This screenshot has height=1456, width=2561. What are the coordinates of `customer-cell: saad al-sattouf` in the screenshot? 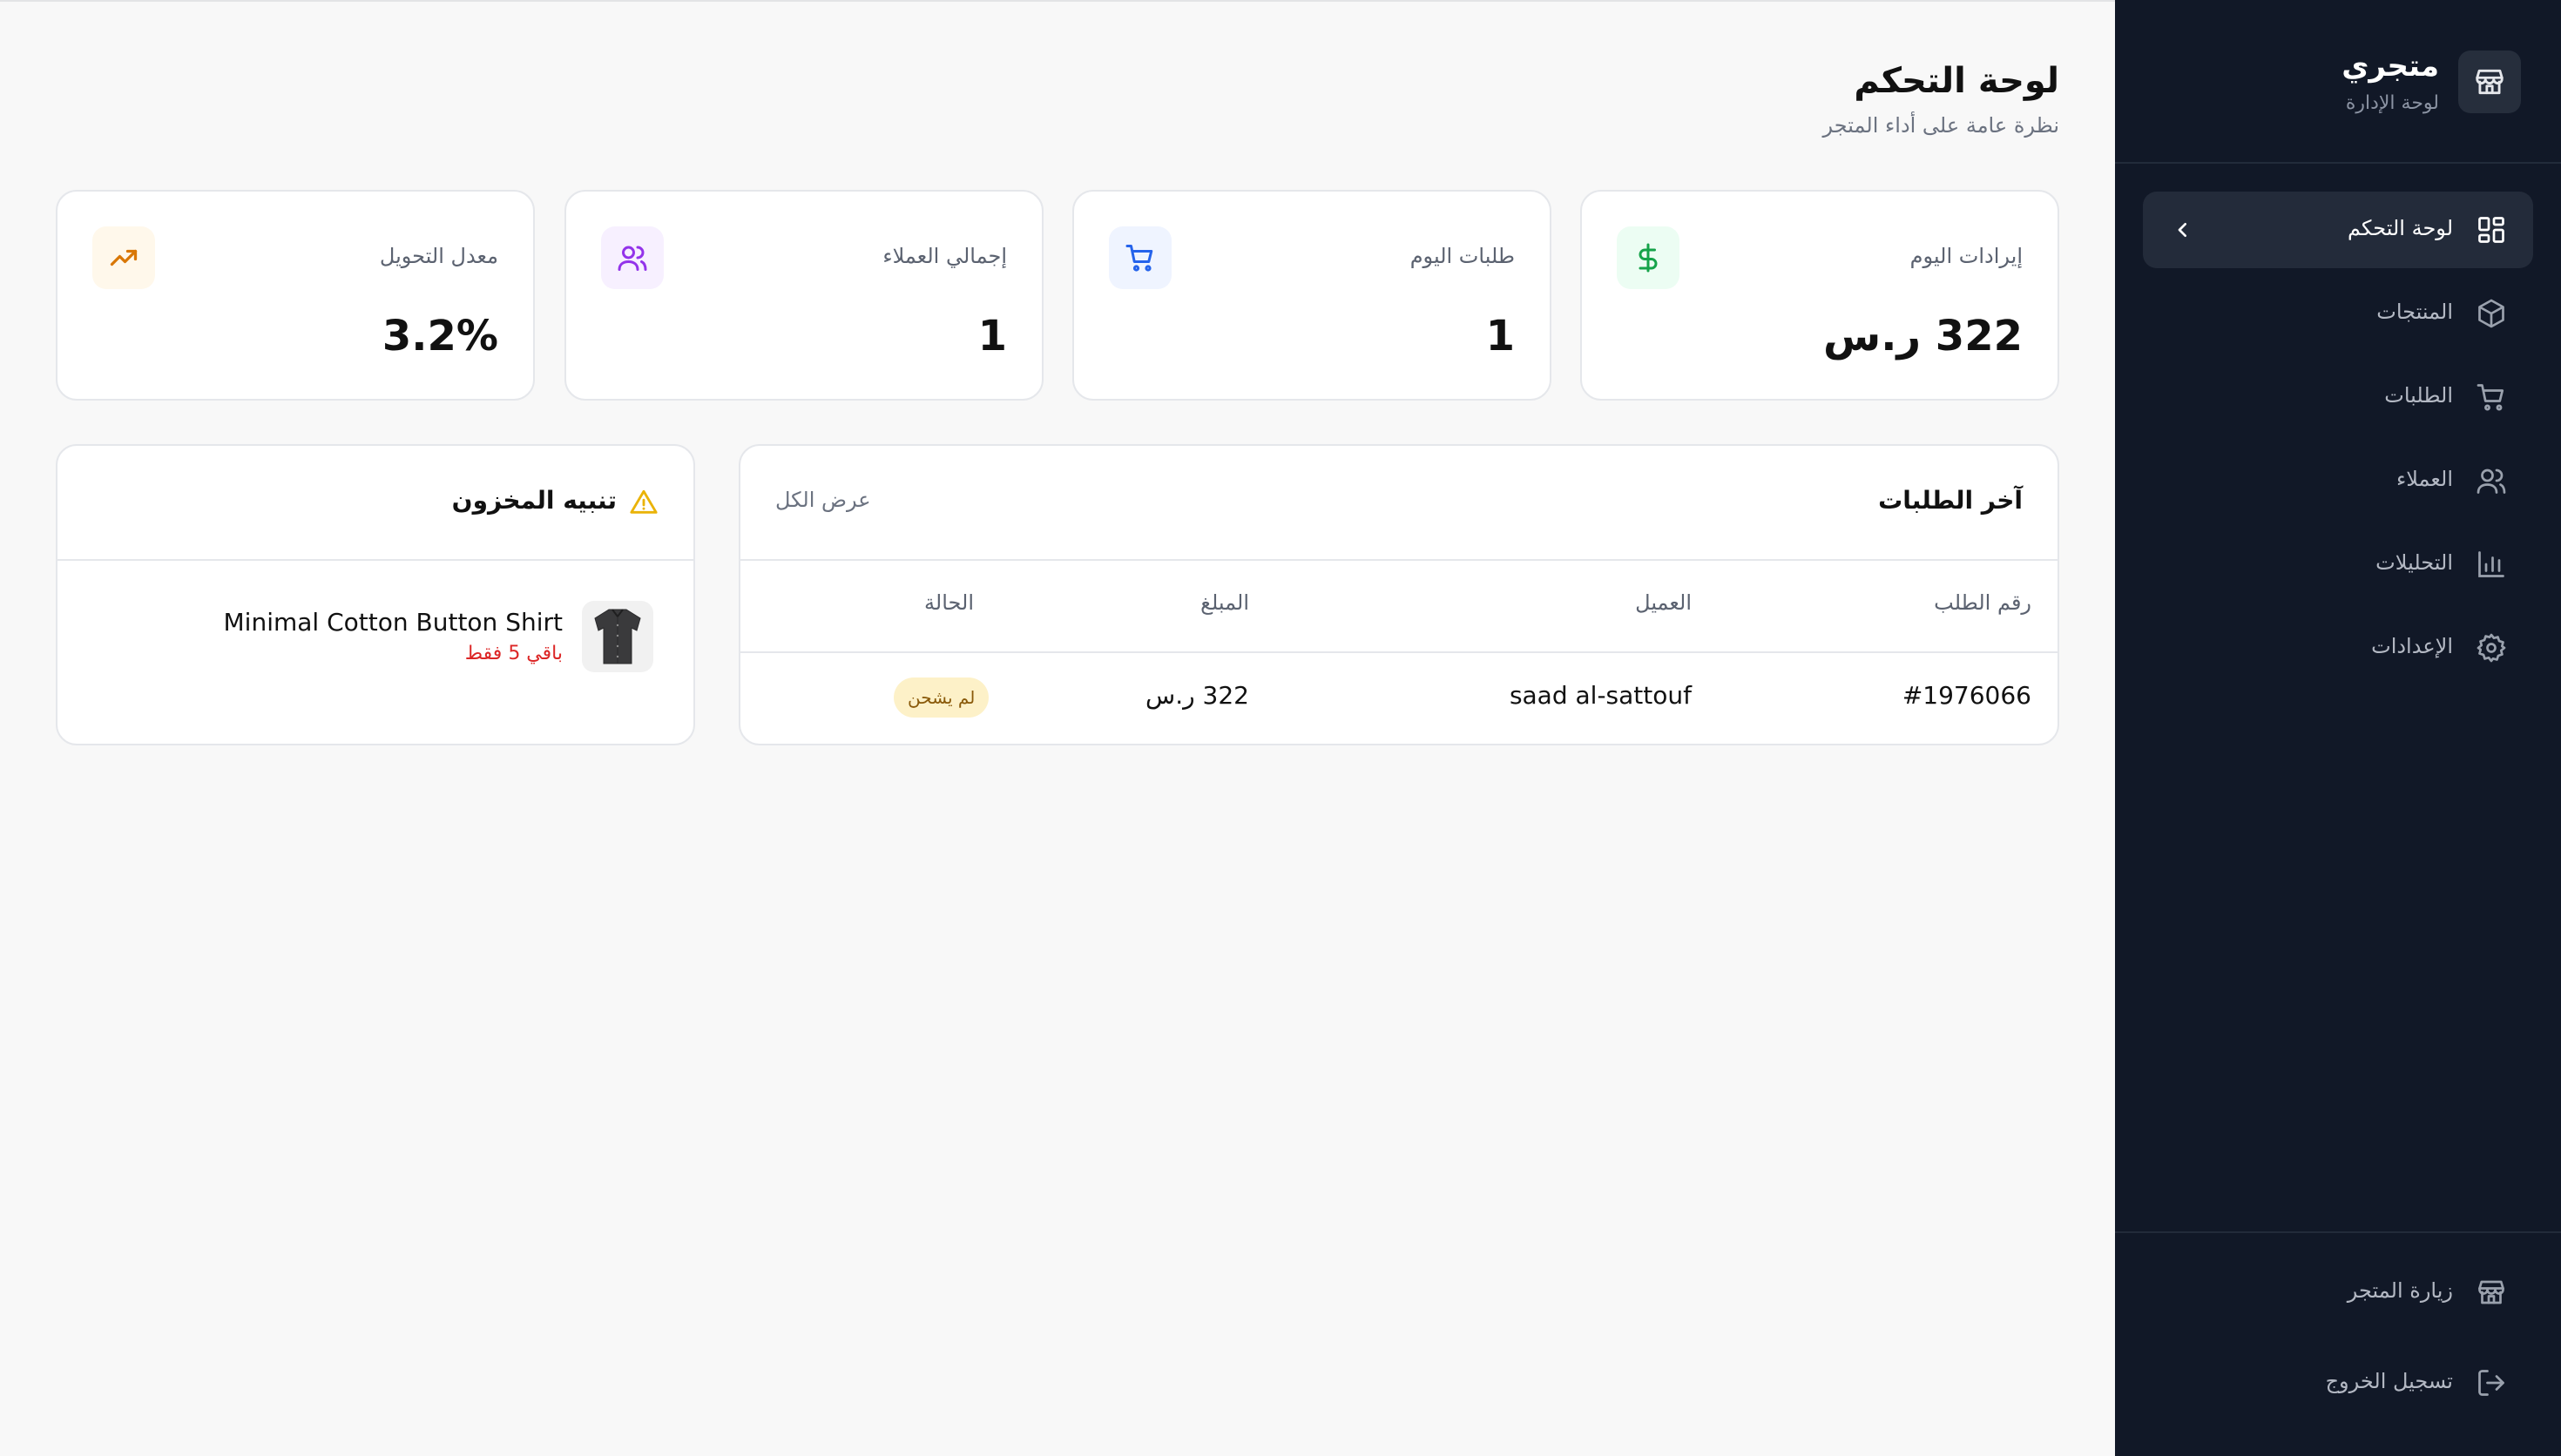 It's located at (1600, 695).